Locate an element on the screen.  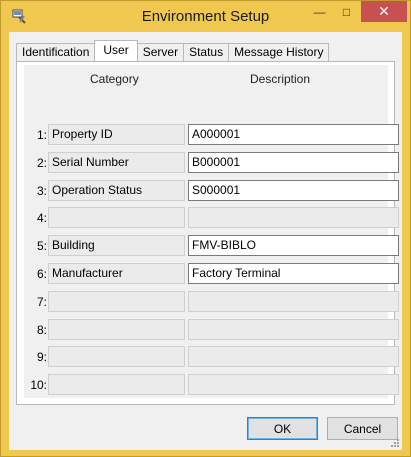
description-input: B000001 is located at coordinates (293, 162).